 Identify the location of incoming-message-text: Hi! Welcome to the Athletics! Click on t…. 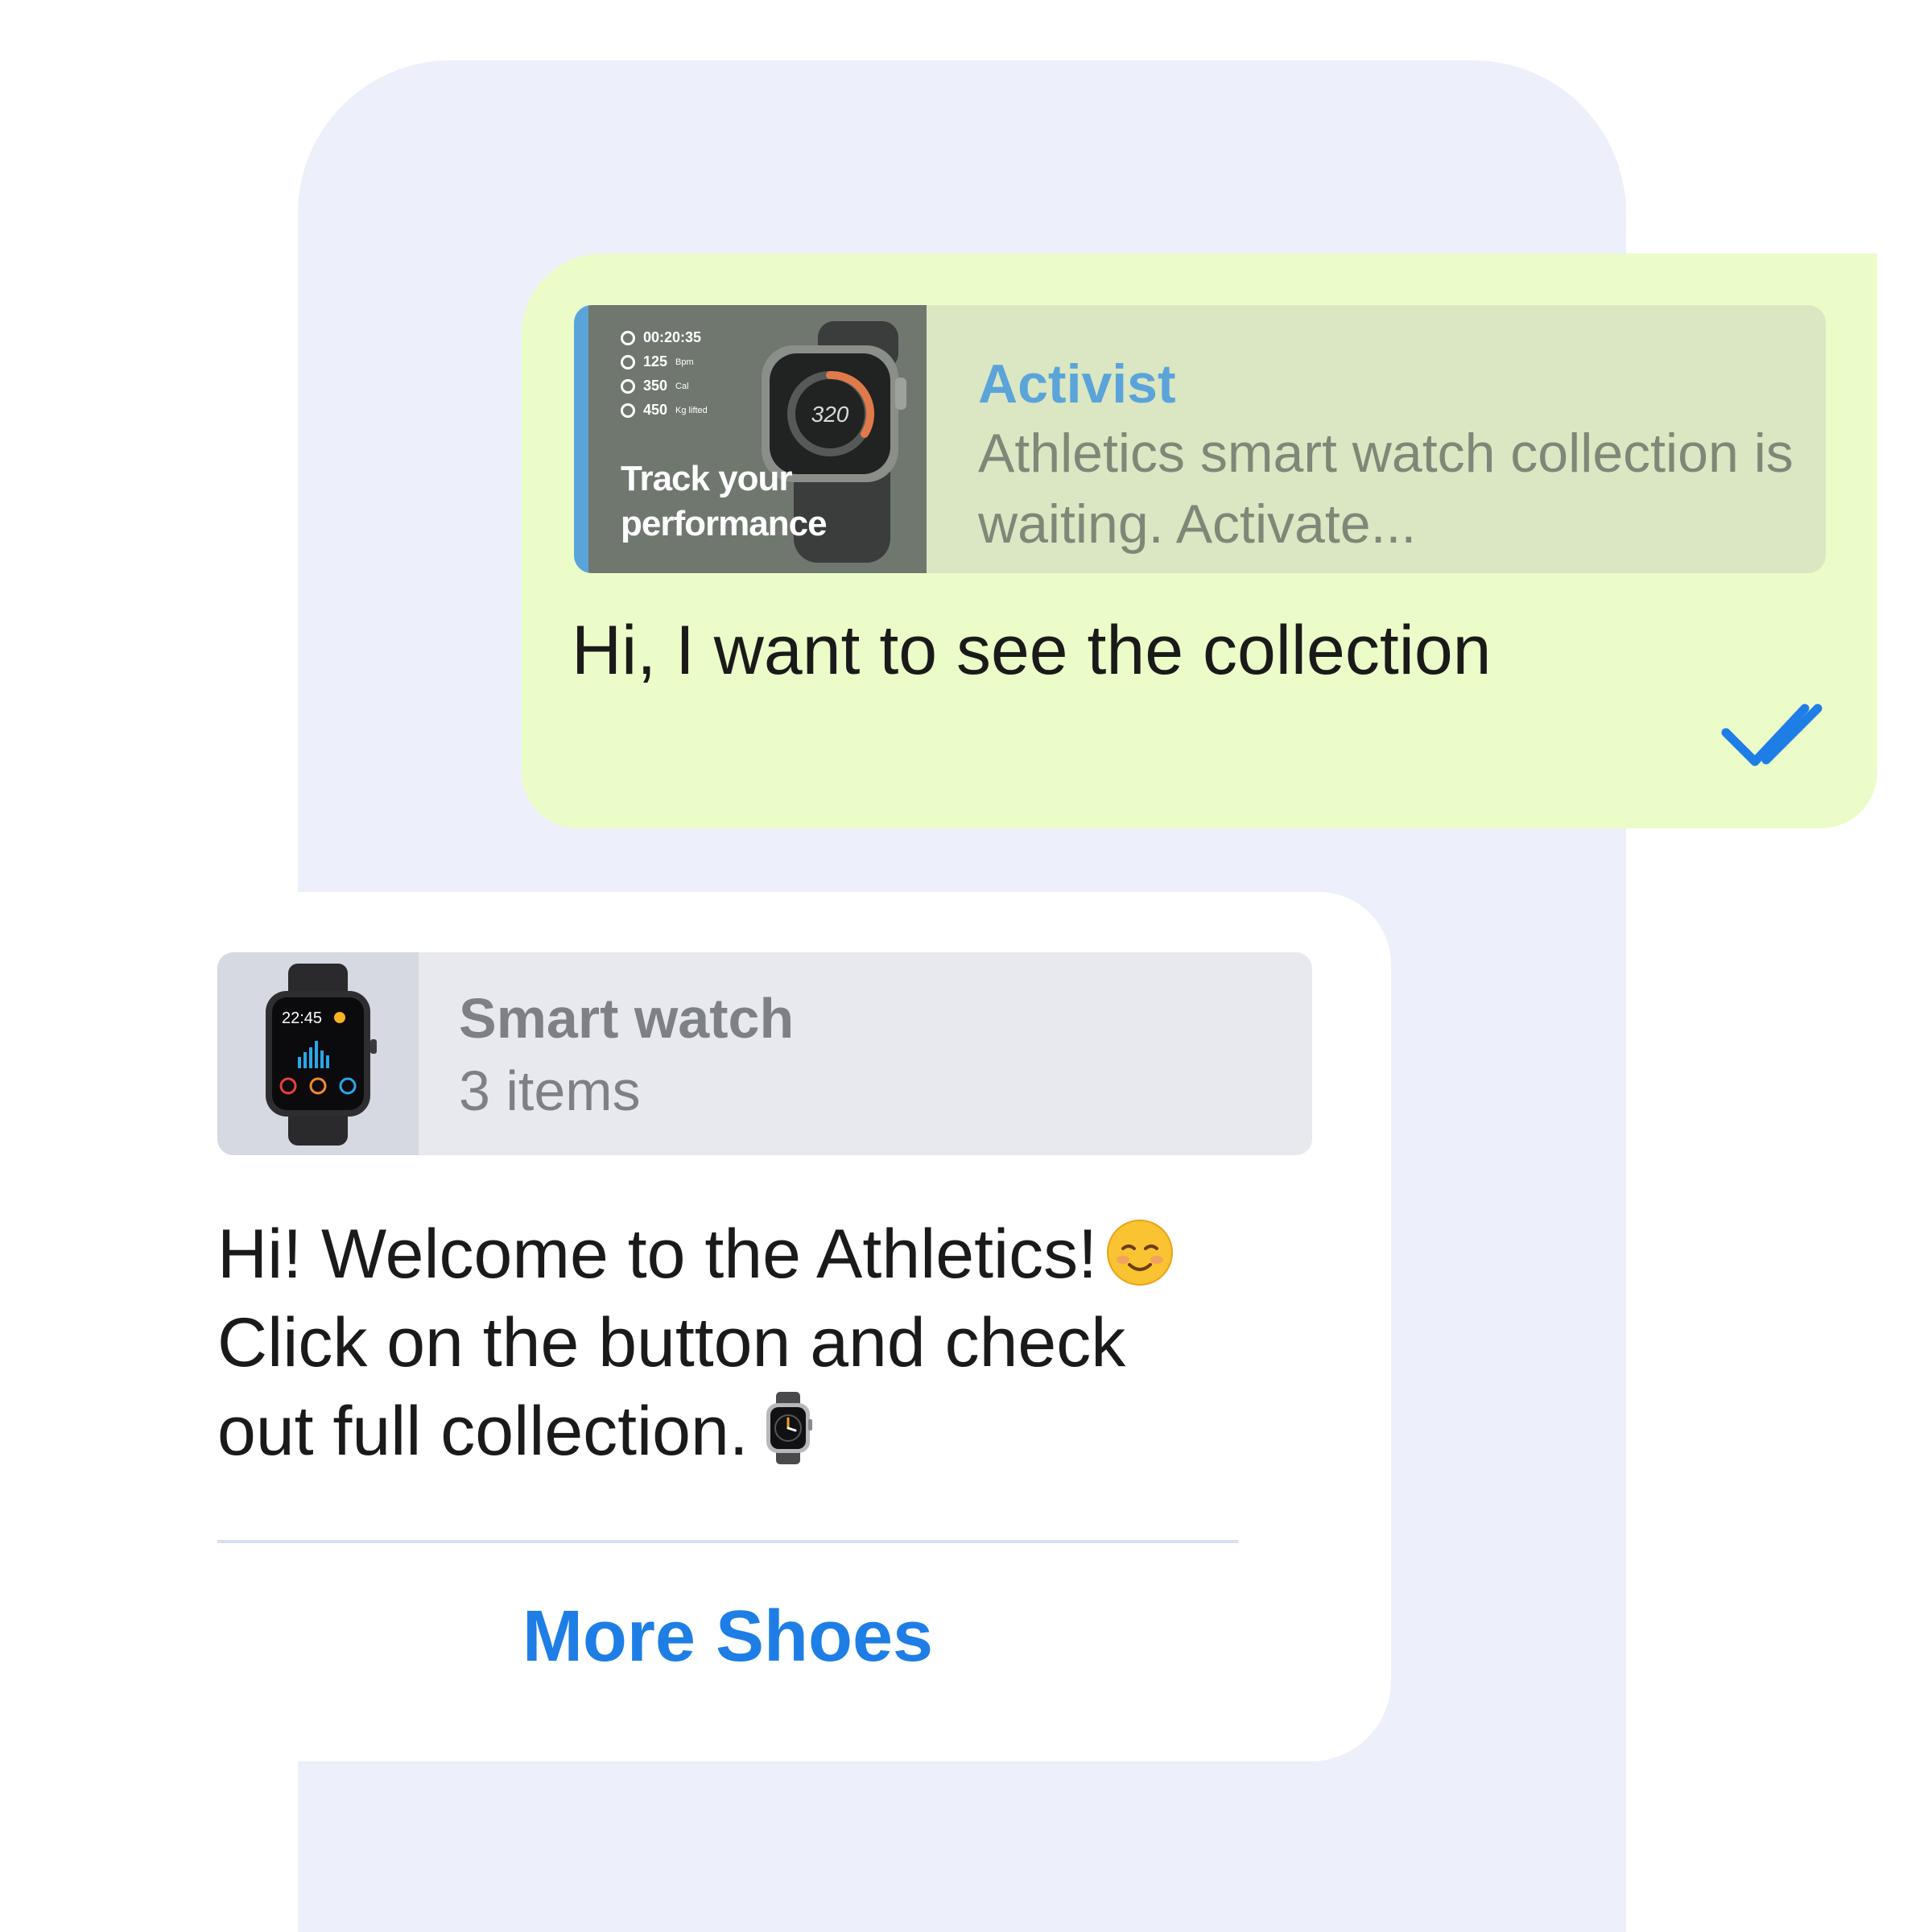
(772, 1343).